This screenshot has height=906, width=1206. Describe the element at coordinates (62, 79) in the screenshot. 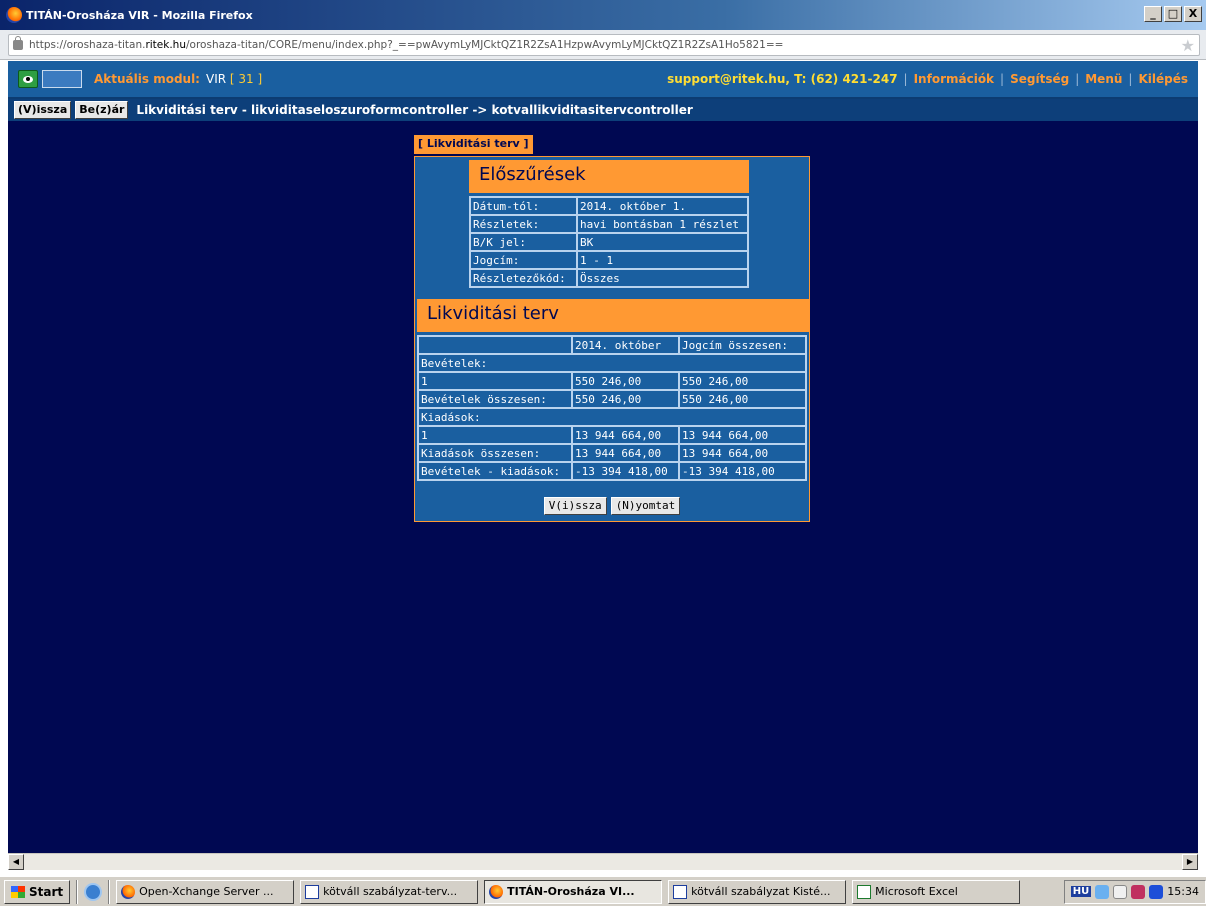

I see `user-box` at that location.